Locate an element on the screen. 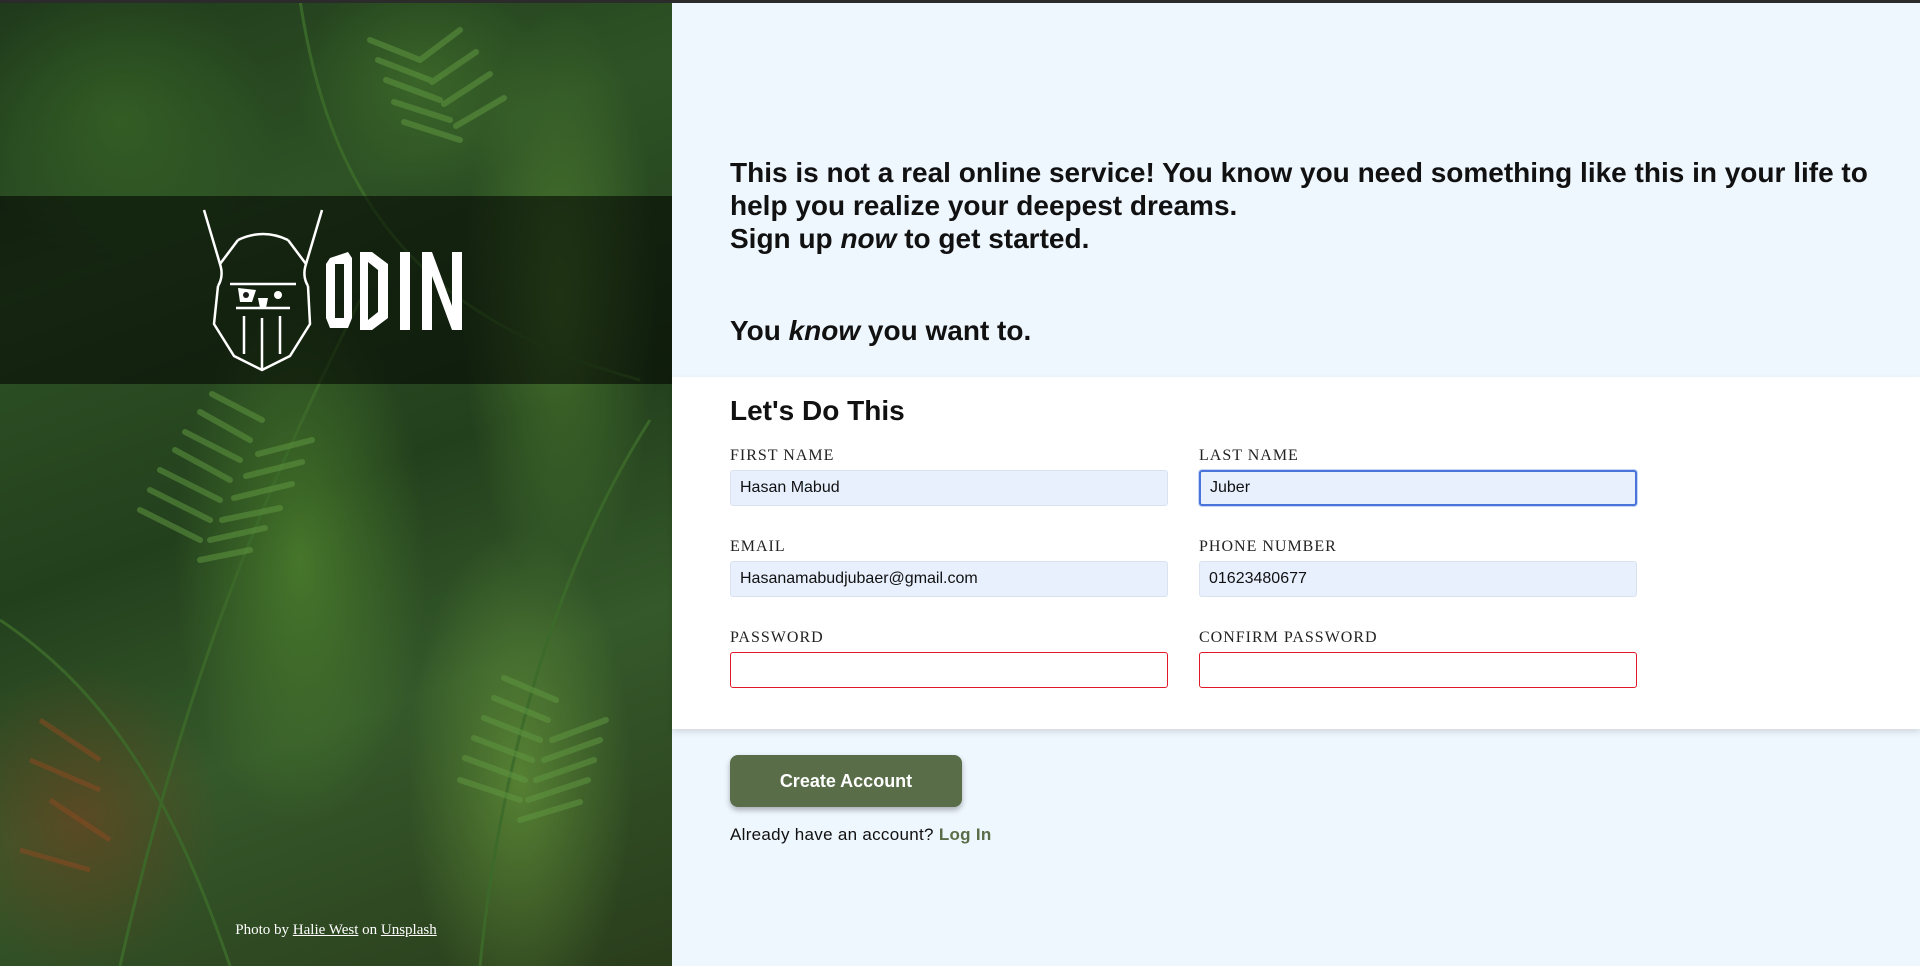 This screenshot has height=966, width=1920. intro-line-2-start: Sign up is located at coordinates (785, 238).